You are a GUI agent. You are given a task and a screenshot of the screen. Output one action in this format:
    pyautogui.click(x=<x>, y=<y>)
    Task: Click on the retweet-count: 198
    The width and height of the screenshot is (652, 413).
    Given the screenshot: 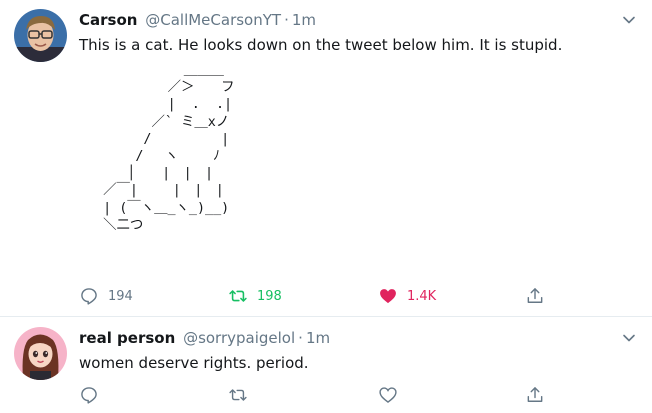 What is the action you would take?
    pyautogui.click(x=269, y=296)
    